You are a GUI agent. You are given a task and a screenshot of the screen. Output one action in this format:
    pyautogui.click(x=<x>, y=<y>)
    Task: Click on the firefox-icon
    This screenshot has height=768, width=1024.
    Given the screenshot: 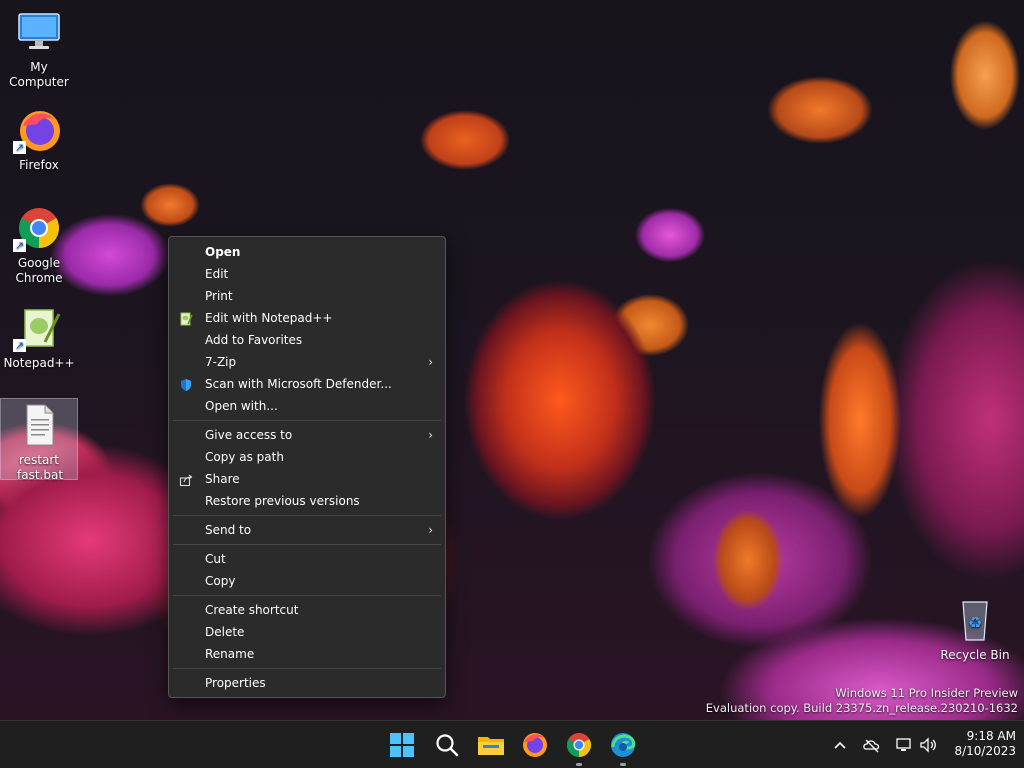 What is the action you would take?
    pyautogui.click(x=535, y=745)
    